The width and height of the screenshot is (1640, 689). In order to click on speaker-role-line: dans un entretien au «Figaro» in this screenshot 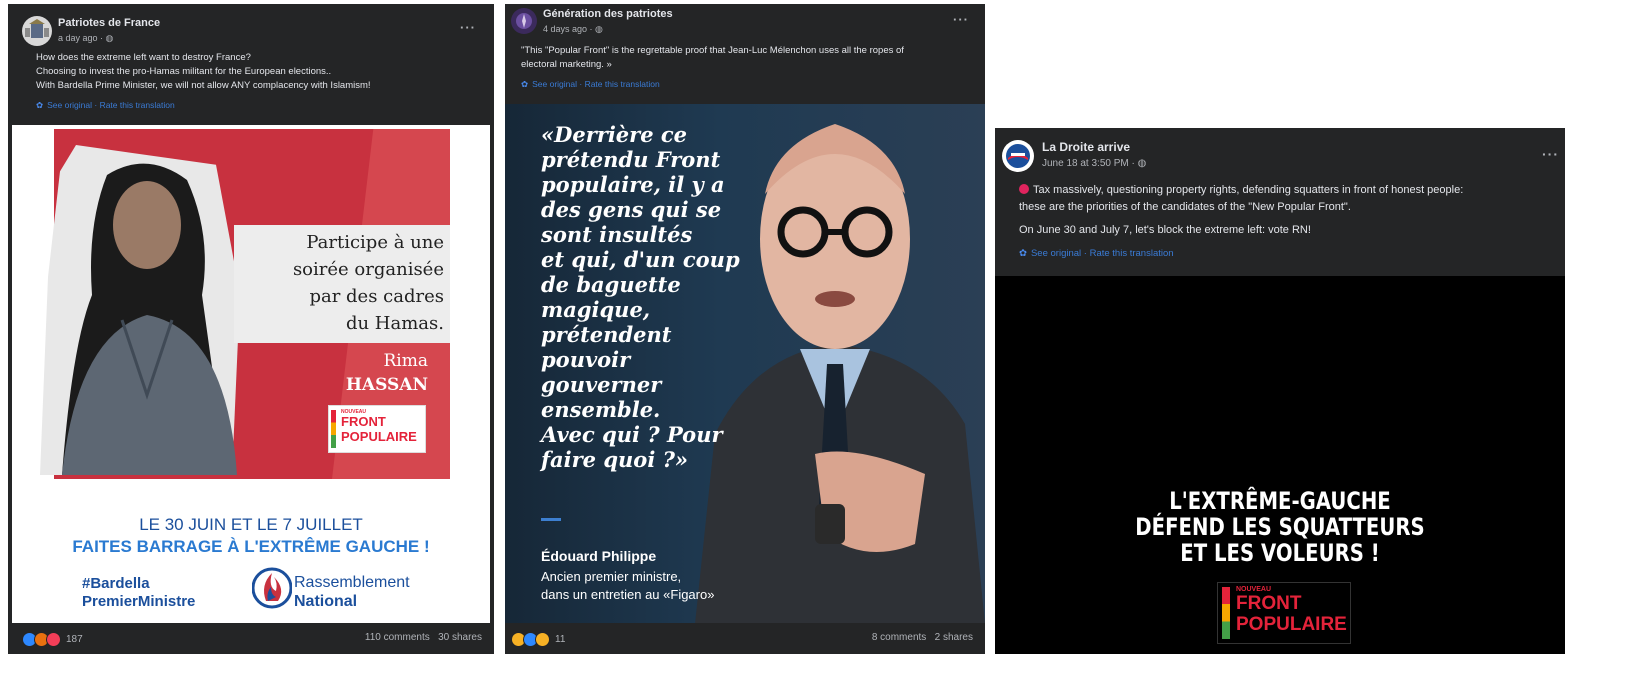, I will do `click(628, 594)`.